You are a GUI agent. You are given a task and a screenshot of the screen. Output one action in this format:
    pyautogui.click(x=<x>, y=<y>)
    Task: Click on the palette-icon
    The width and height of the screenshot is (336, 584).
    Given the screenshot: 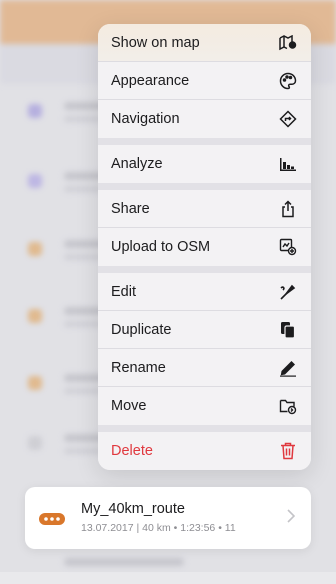 What is the action you would take?
    pyautogui.click(x=288, y=81)
    